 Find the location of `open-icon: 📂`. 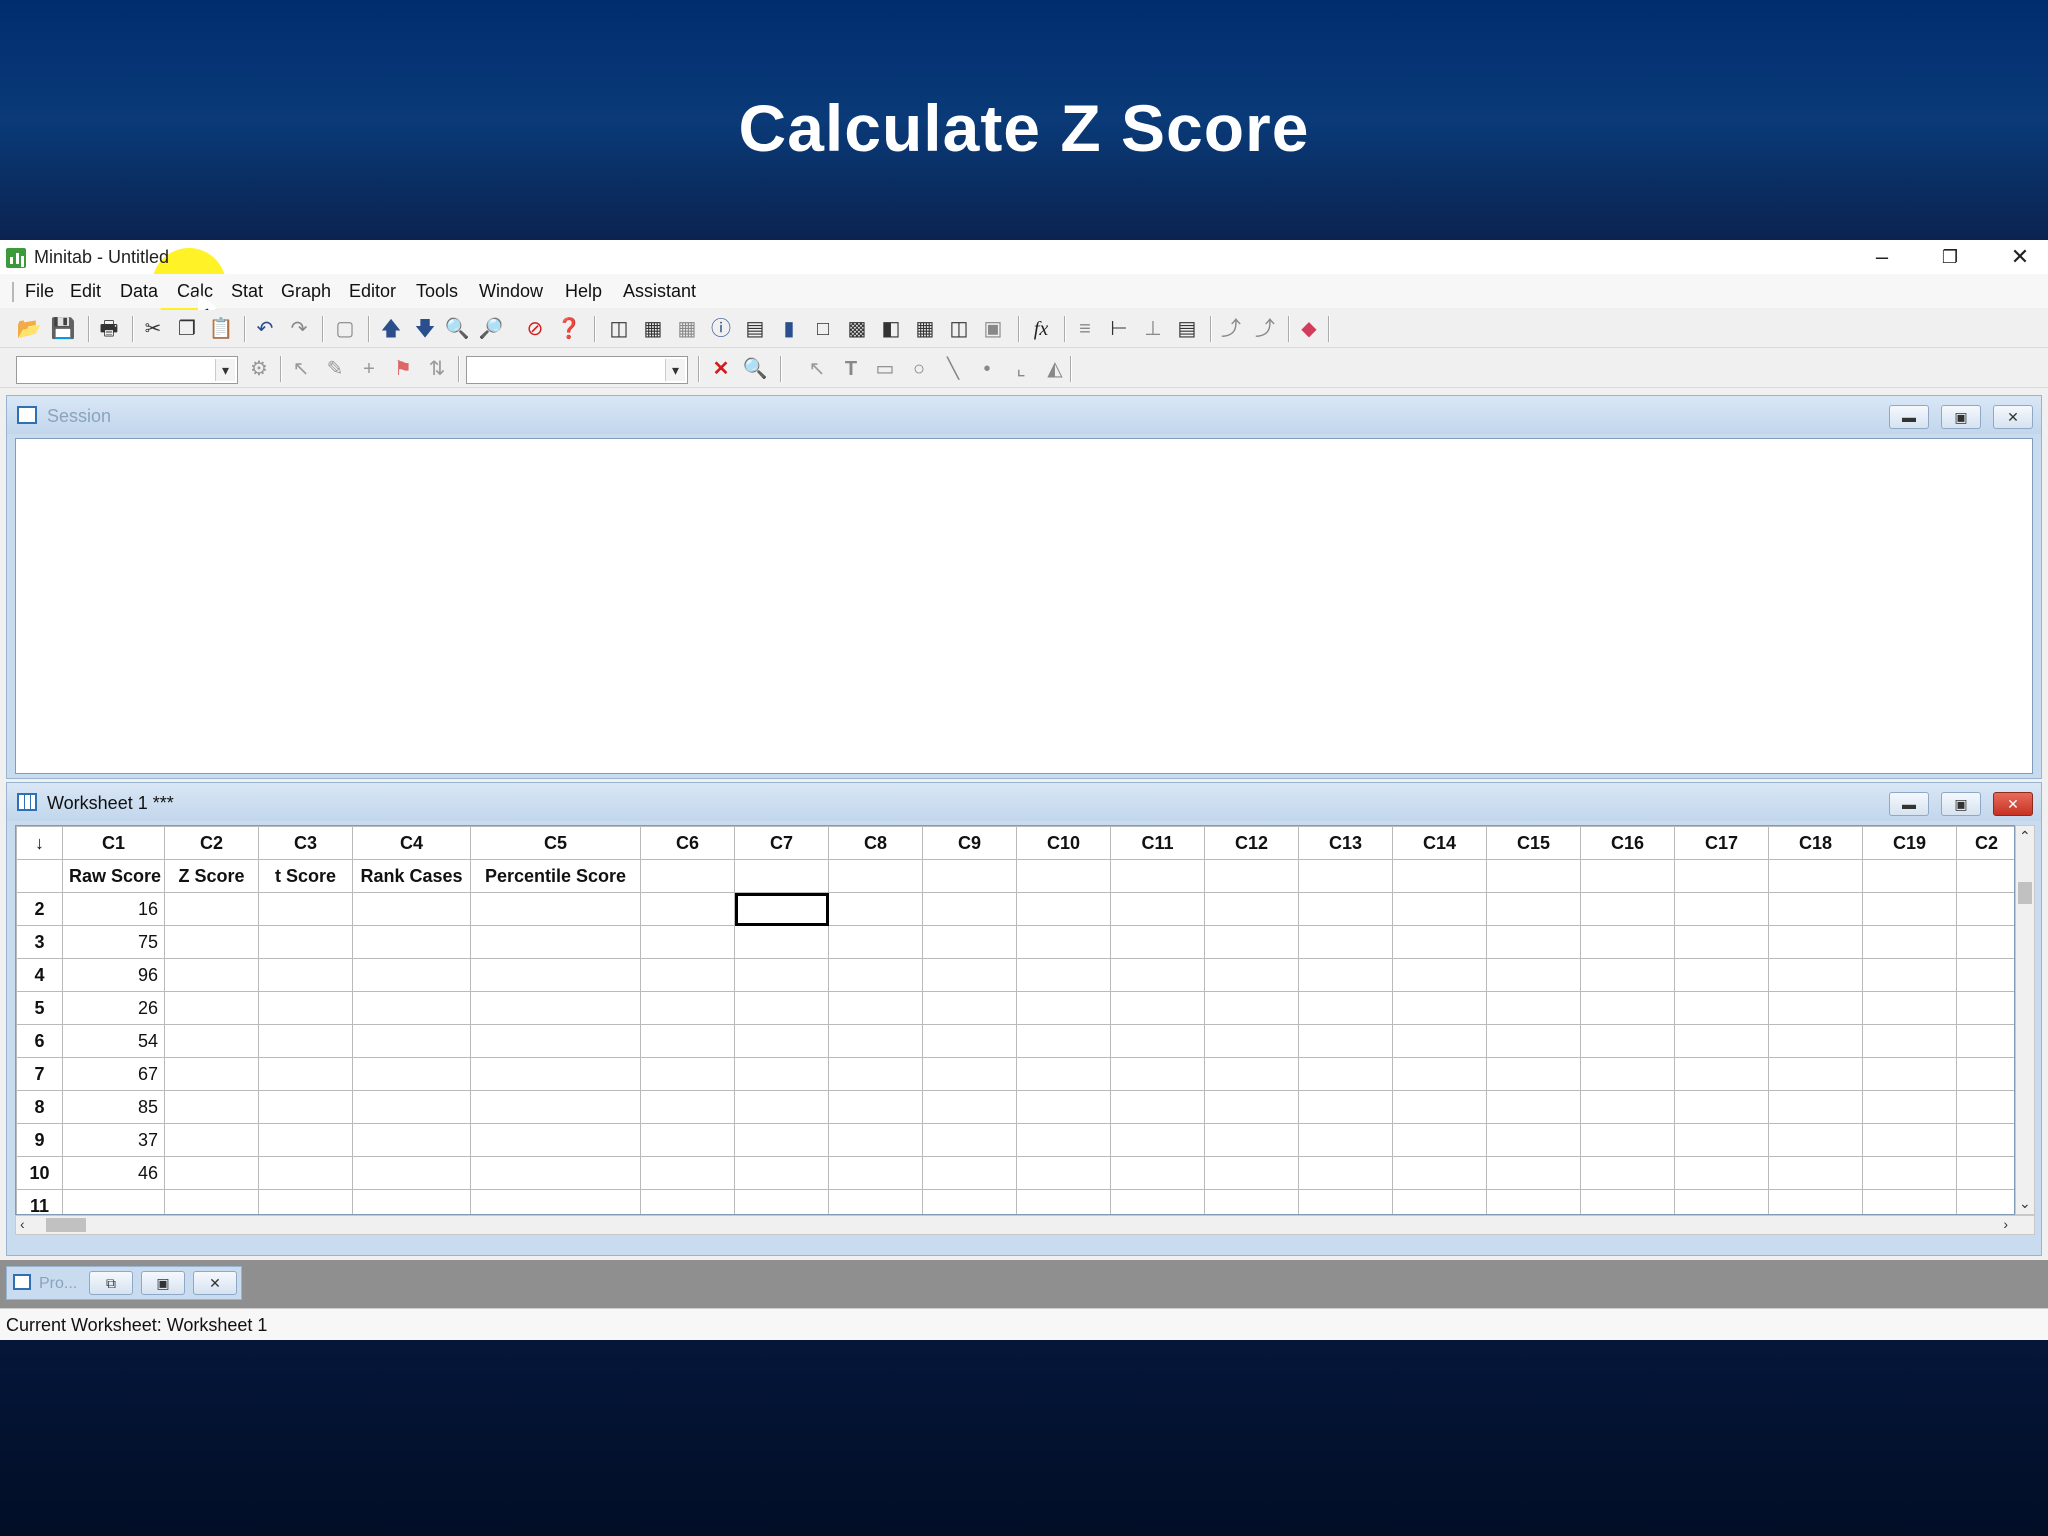

open-icon: 📂 is located at coordinates (29, 329).